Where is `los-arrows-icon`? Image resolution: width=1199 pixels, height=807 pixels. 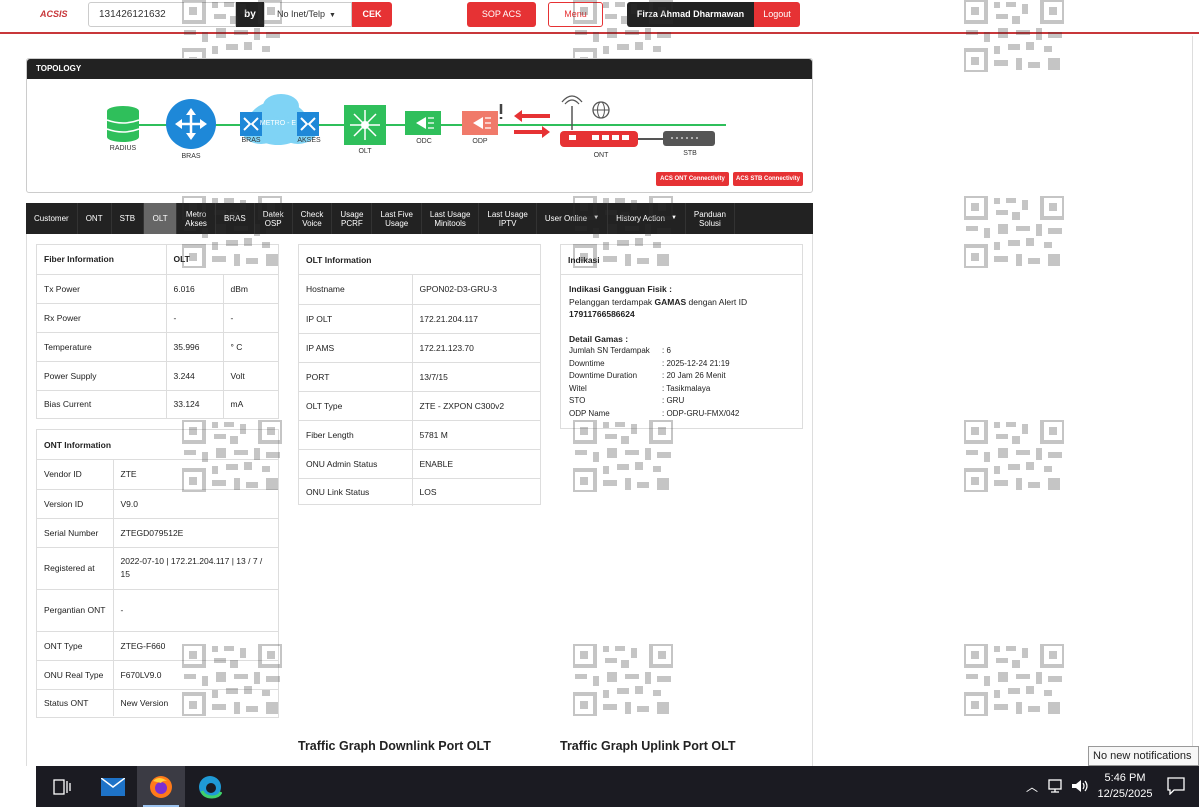
los-arrows-icon is located at coordinates (524, 121).